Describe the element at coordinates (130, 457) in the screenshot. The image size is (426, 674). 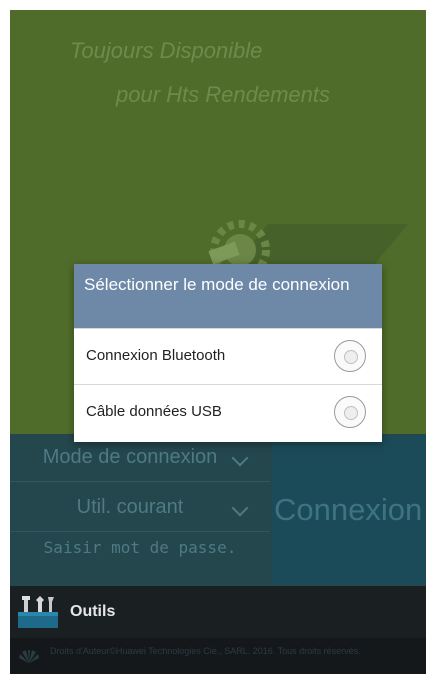
I see `connection-mode-label: Mode de connexion` at that location.